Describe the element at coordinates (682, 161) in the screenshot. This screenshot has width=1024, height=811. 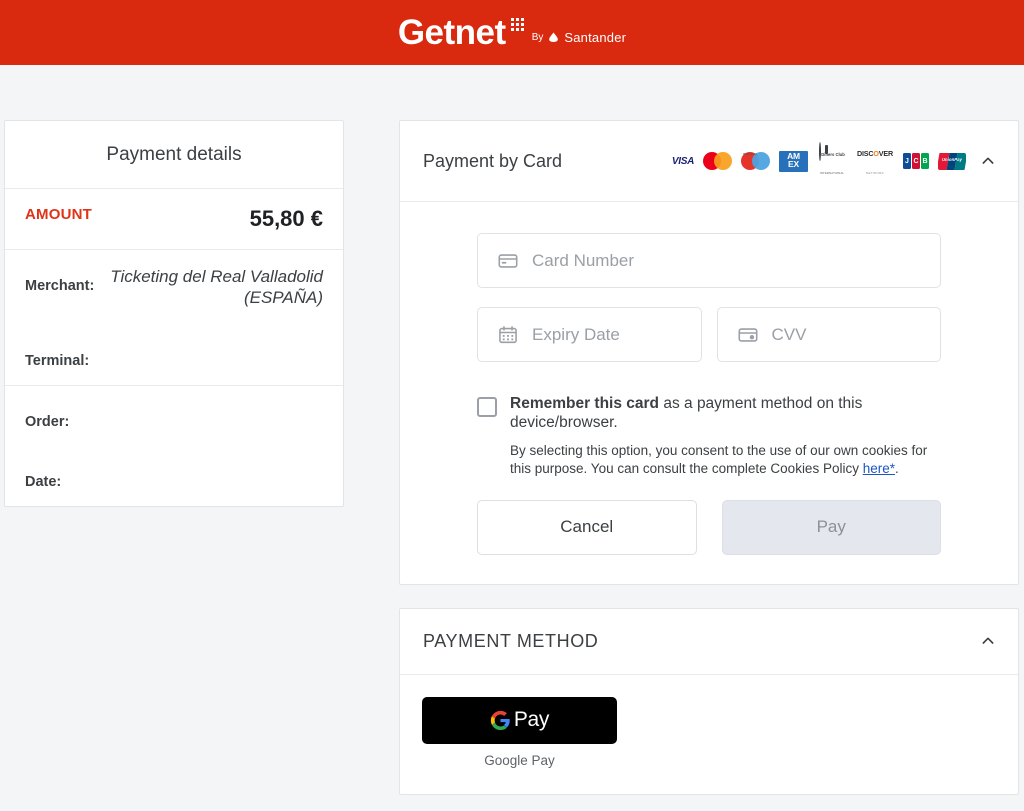
I see `visa-icon: VISA` at that location.